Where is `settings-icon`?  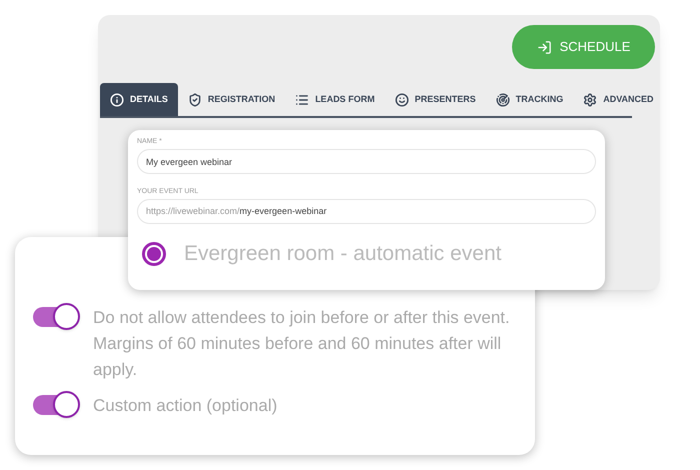 settings-icon is located at coordinates (590, 99).